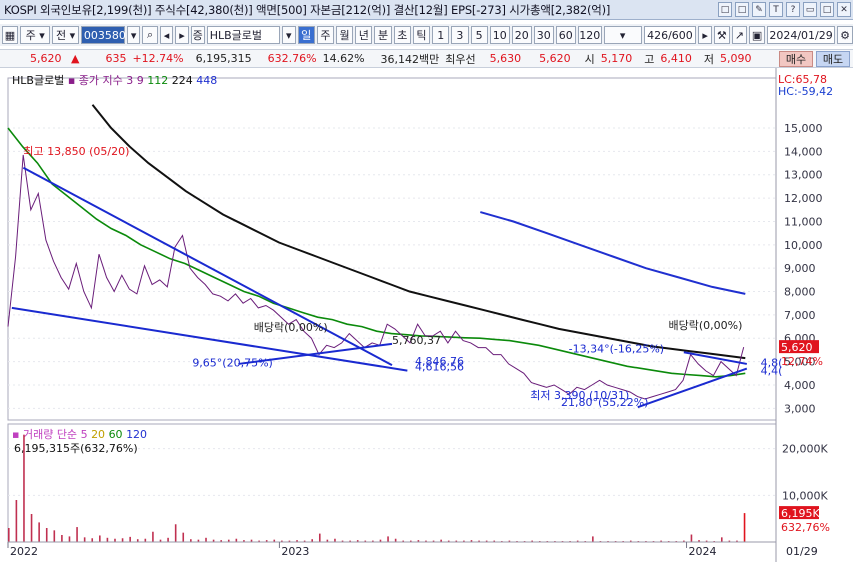 This screenshot has height=562, width=853. I want to click on settings-icon: ⚙, so click(845, 35).